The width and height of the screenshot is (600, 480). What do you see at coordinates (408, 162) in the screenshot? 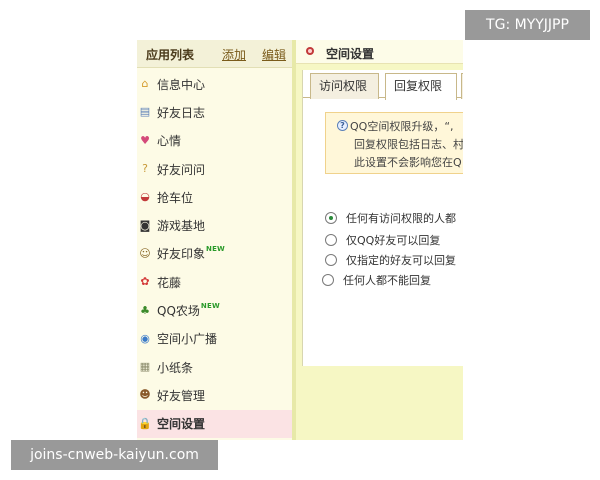
I see `notice-line-3: 此设置不会影响您在Q` at bounding box center [408, 162].